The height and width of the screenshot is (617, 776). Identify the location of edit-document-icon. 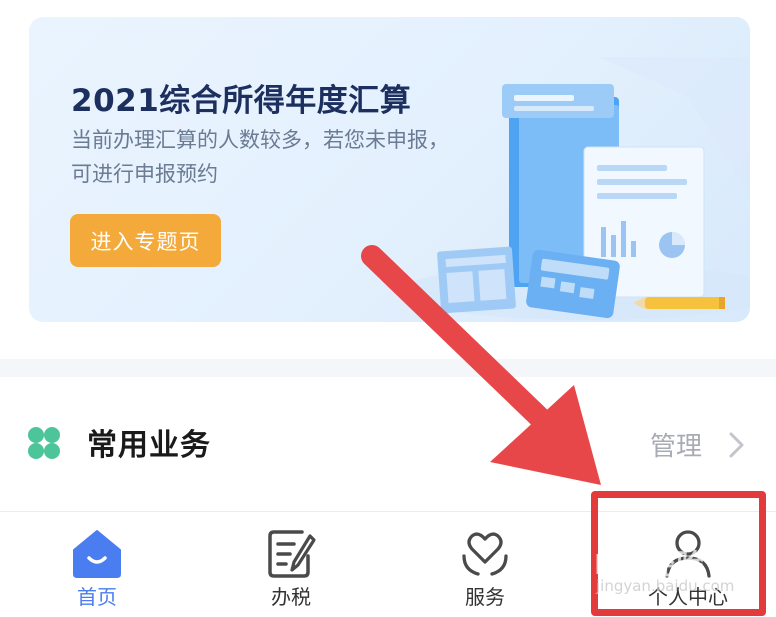
(292, 554).